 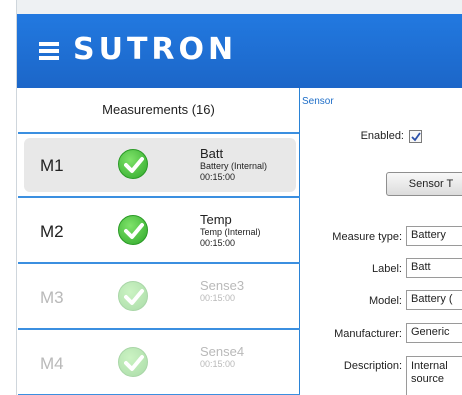 I want to click on enabled-label: Enabled:, so click(x=382, y=136).